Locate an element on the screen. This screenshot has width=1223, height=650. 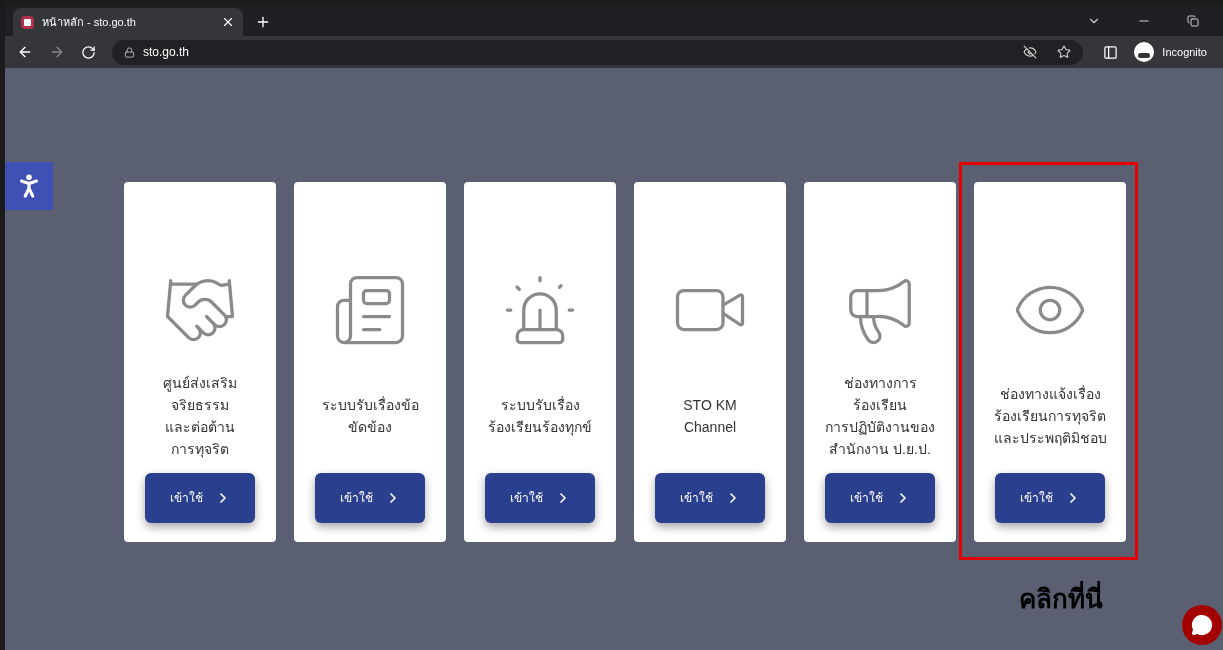
chat-icon is located at coordinates (1202, 625).